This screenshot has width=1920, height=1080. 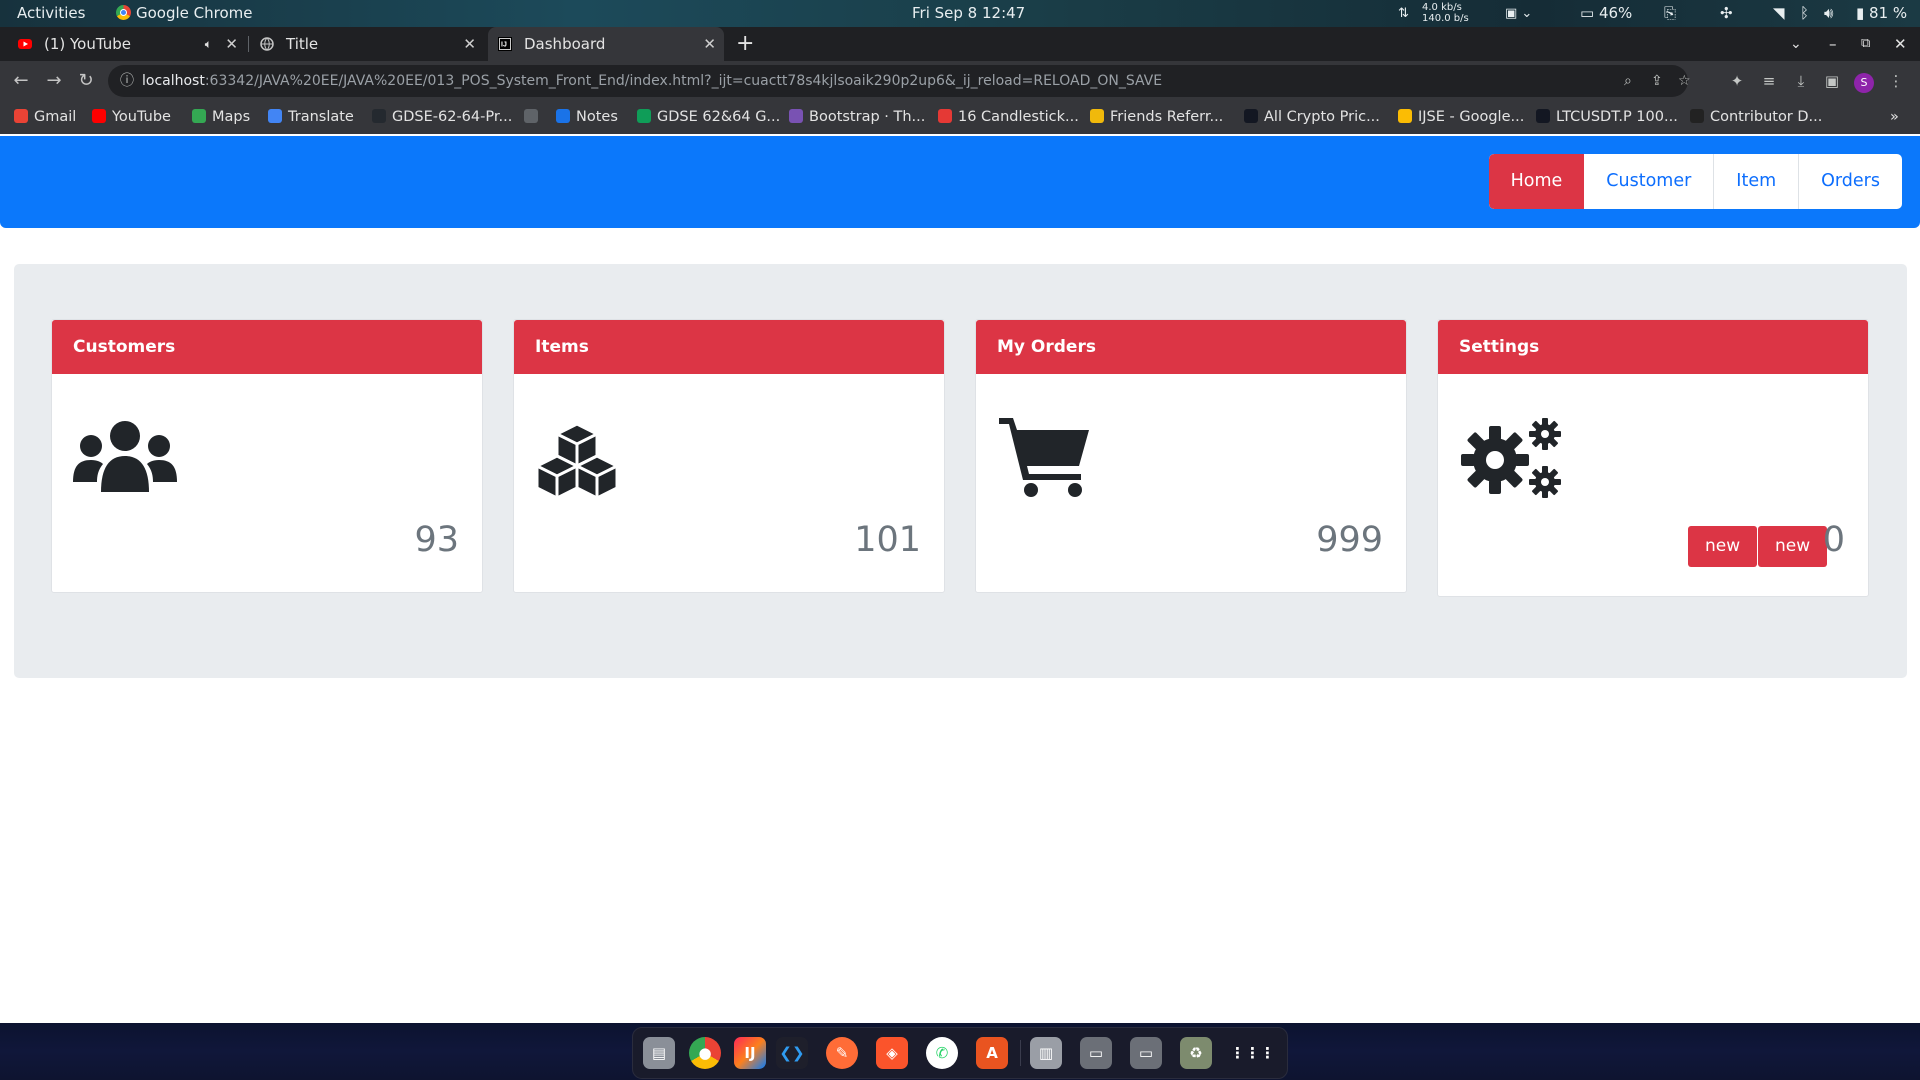 What do you see at coordinates (1684, 81) in the screenshot?
I see `bookmark-star-icon: ☆` at bounding box center [1684, 81].